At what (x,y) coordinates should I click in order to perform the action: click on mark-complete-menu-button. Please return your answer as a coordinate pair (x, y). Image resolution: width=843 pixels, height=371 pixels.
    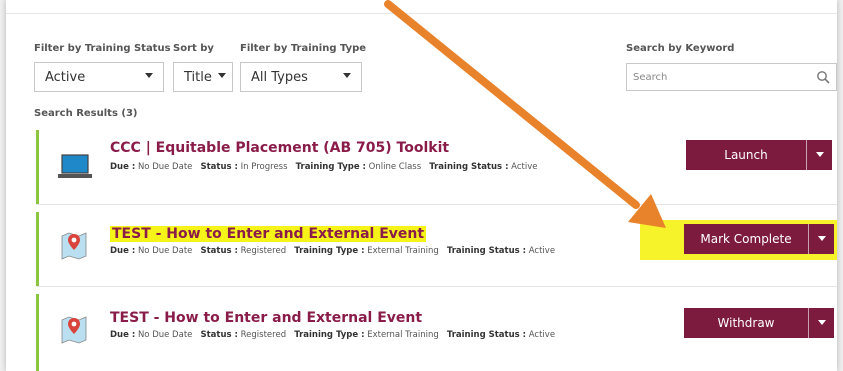
    Looking at the image, I should click on (821, 239).